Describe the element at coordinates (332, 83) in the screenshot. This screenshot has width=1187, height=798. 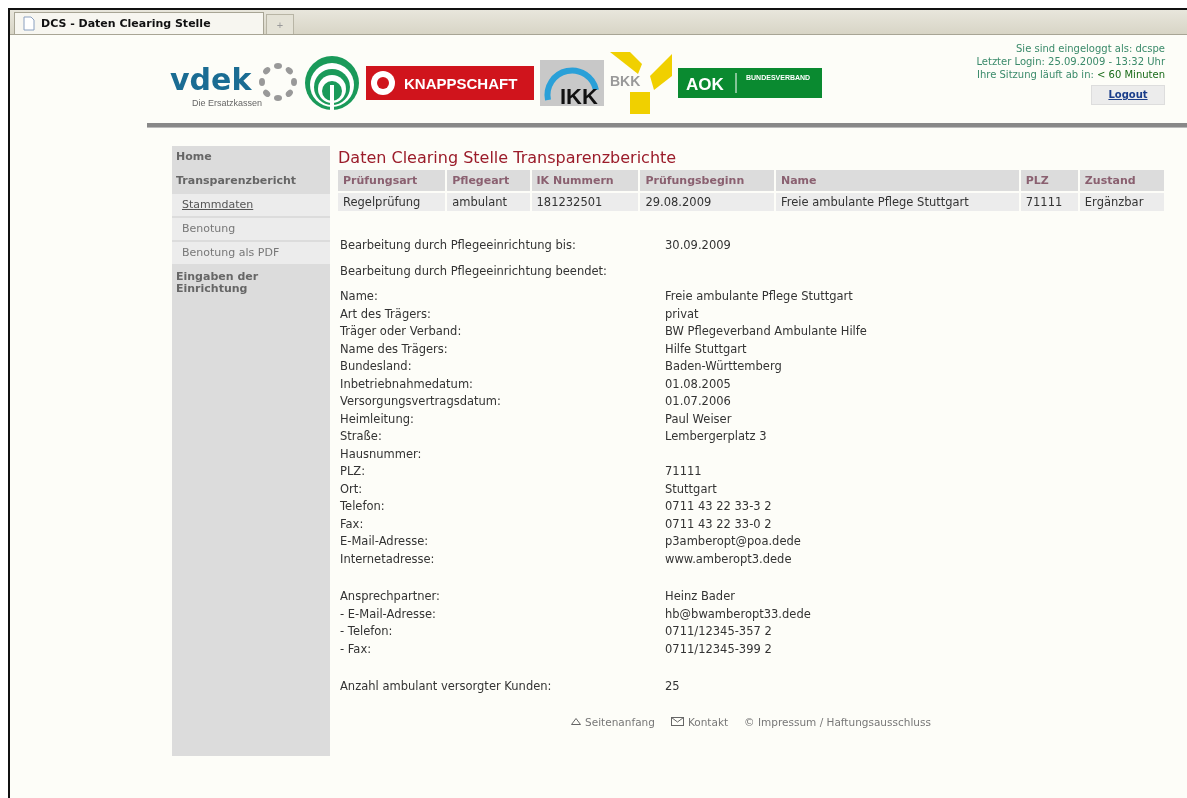
I see `logo` at that location.